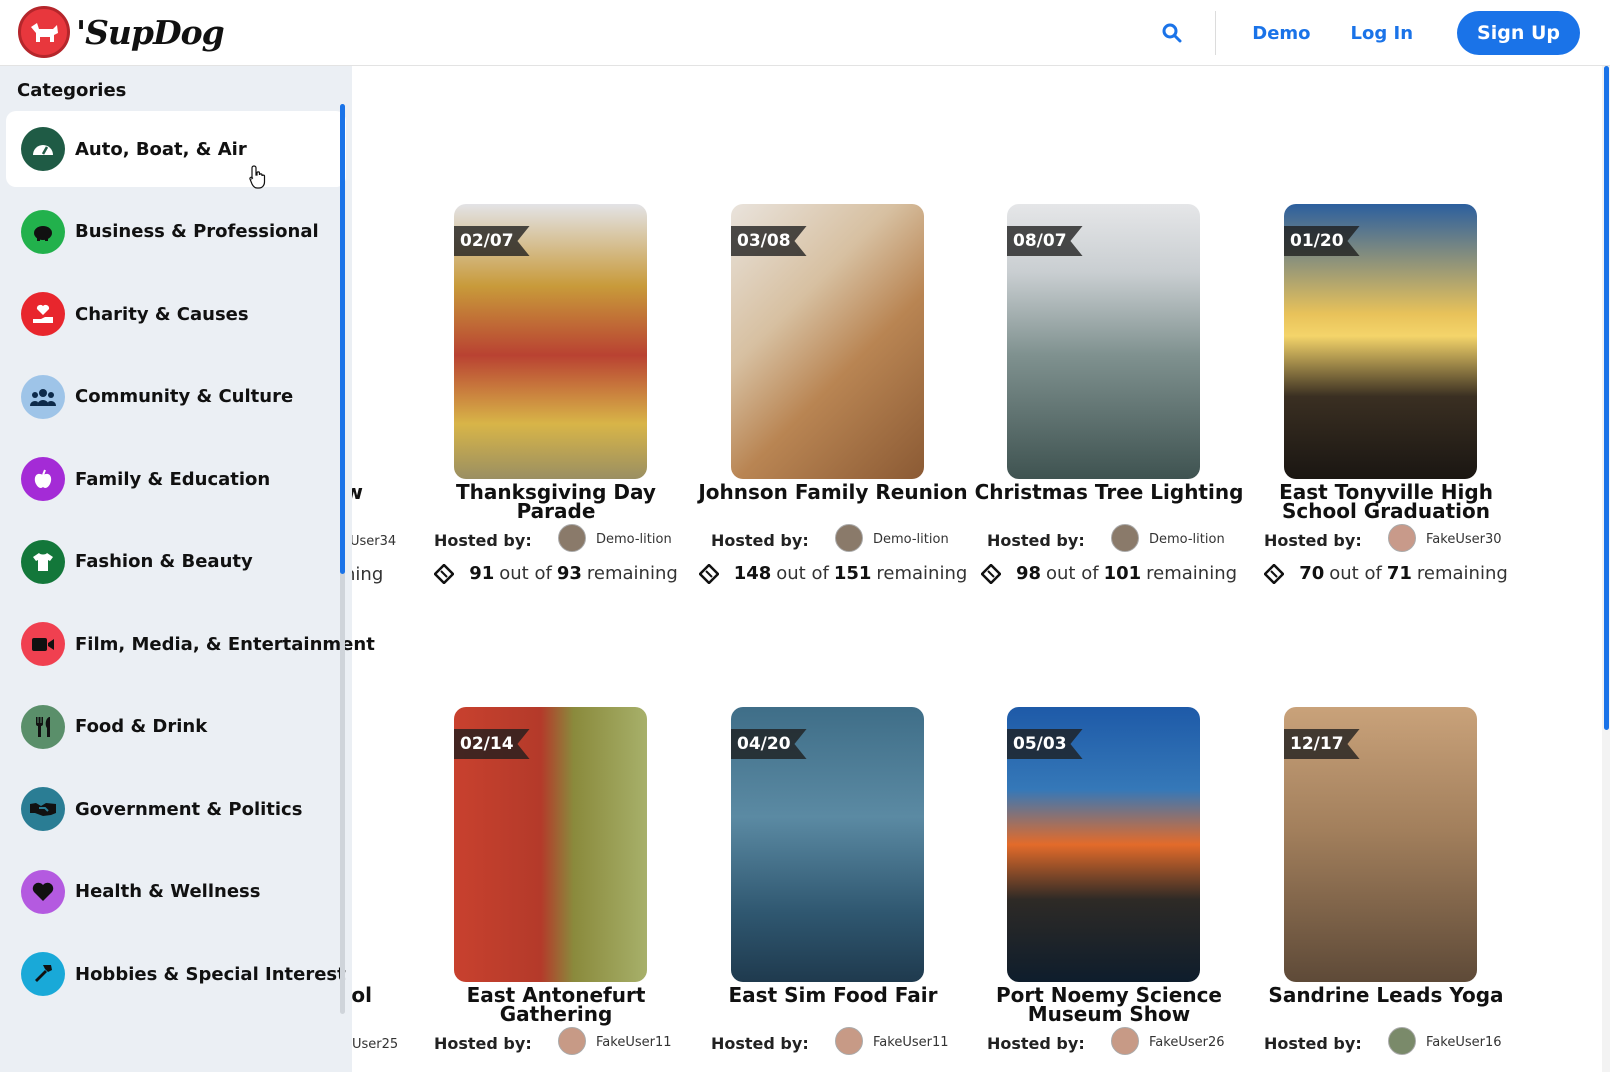  Describe the element at coordinates (168, 891) in the screenshot. I see `category-label: Health & Wellness` at that location.